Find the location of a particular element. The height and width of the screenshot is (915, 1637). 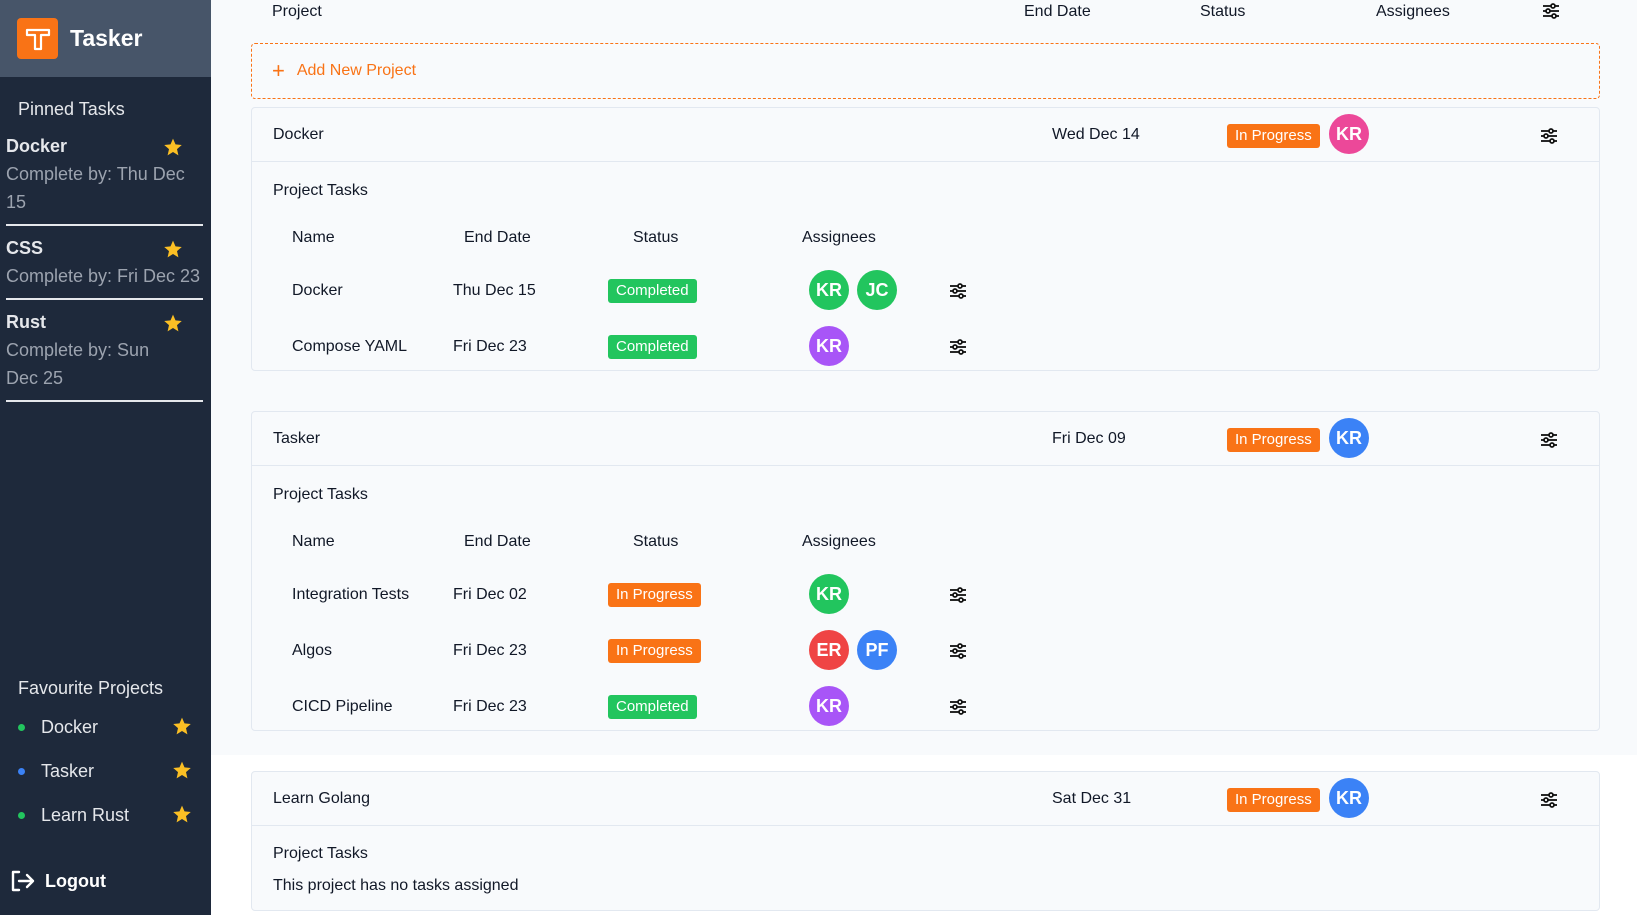

filter-settings-icon is located at coordinates (1551, 13).